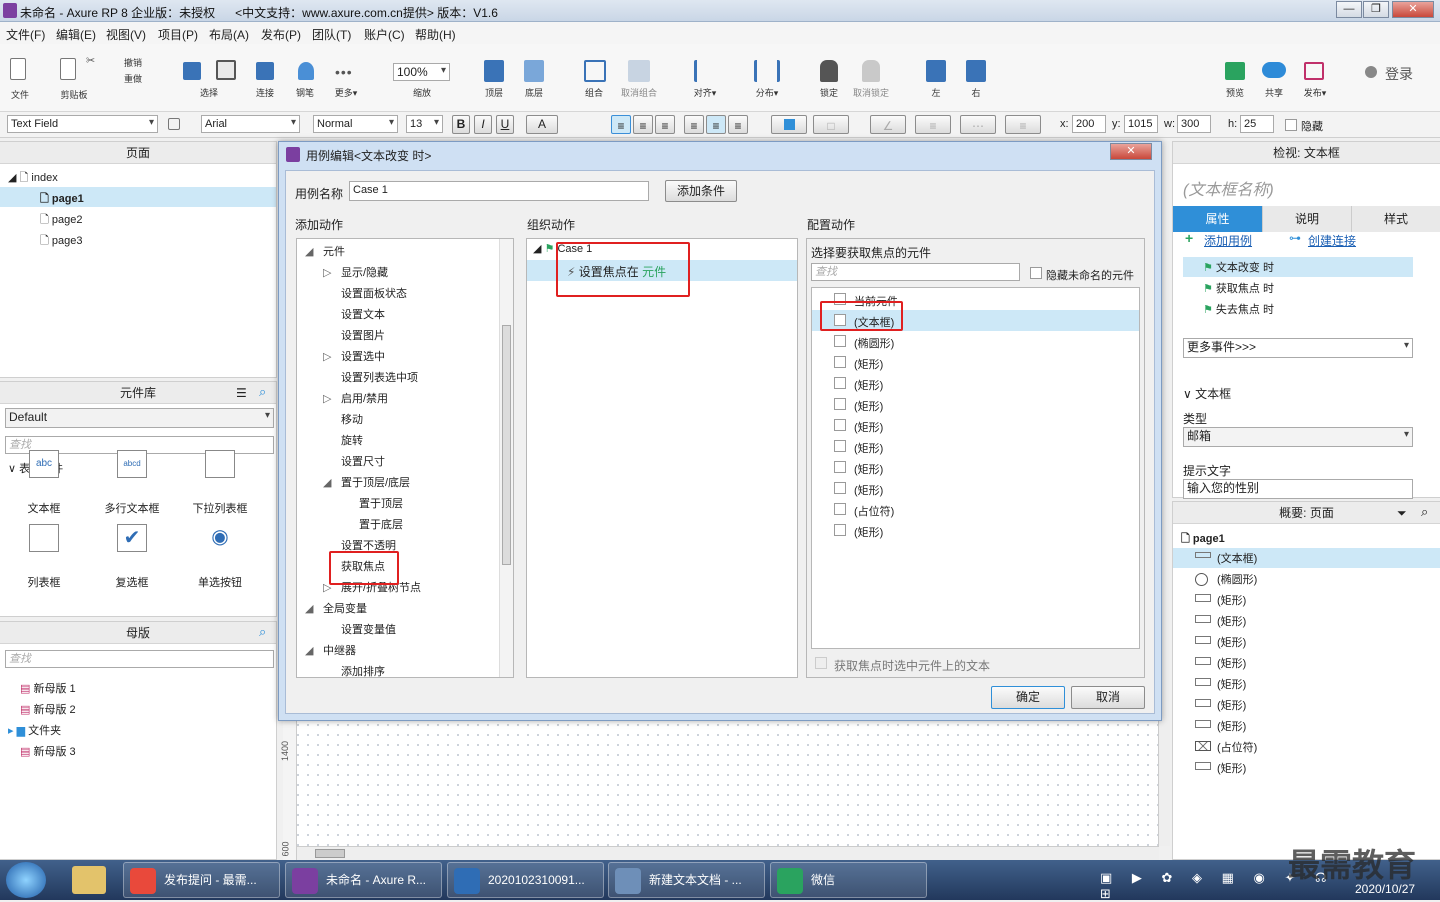  Describe the element at coordinates (424, 124) in the screenshot. I see `font-size-select: 13` at that location.